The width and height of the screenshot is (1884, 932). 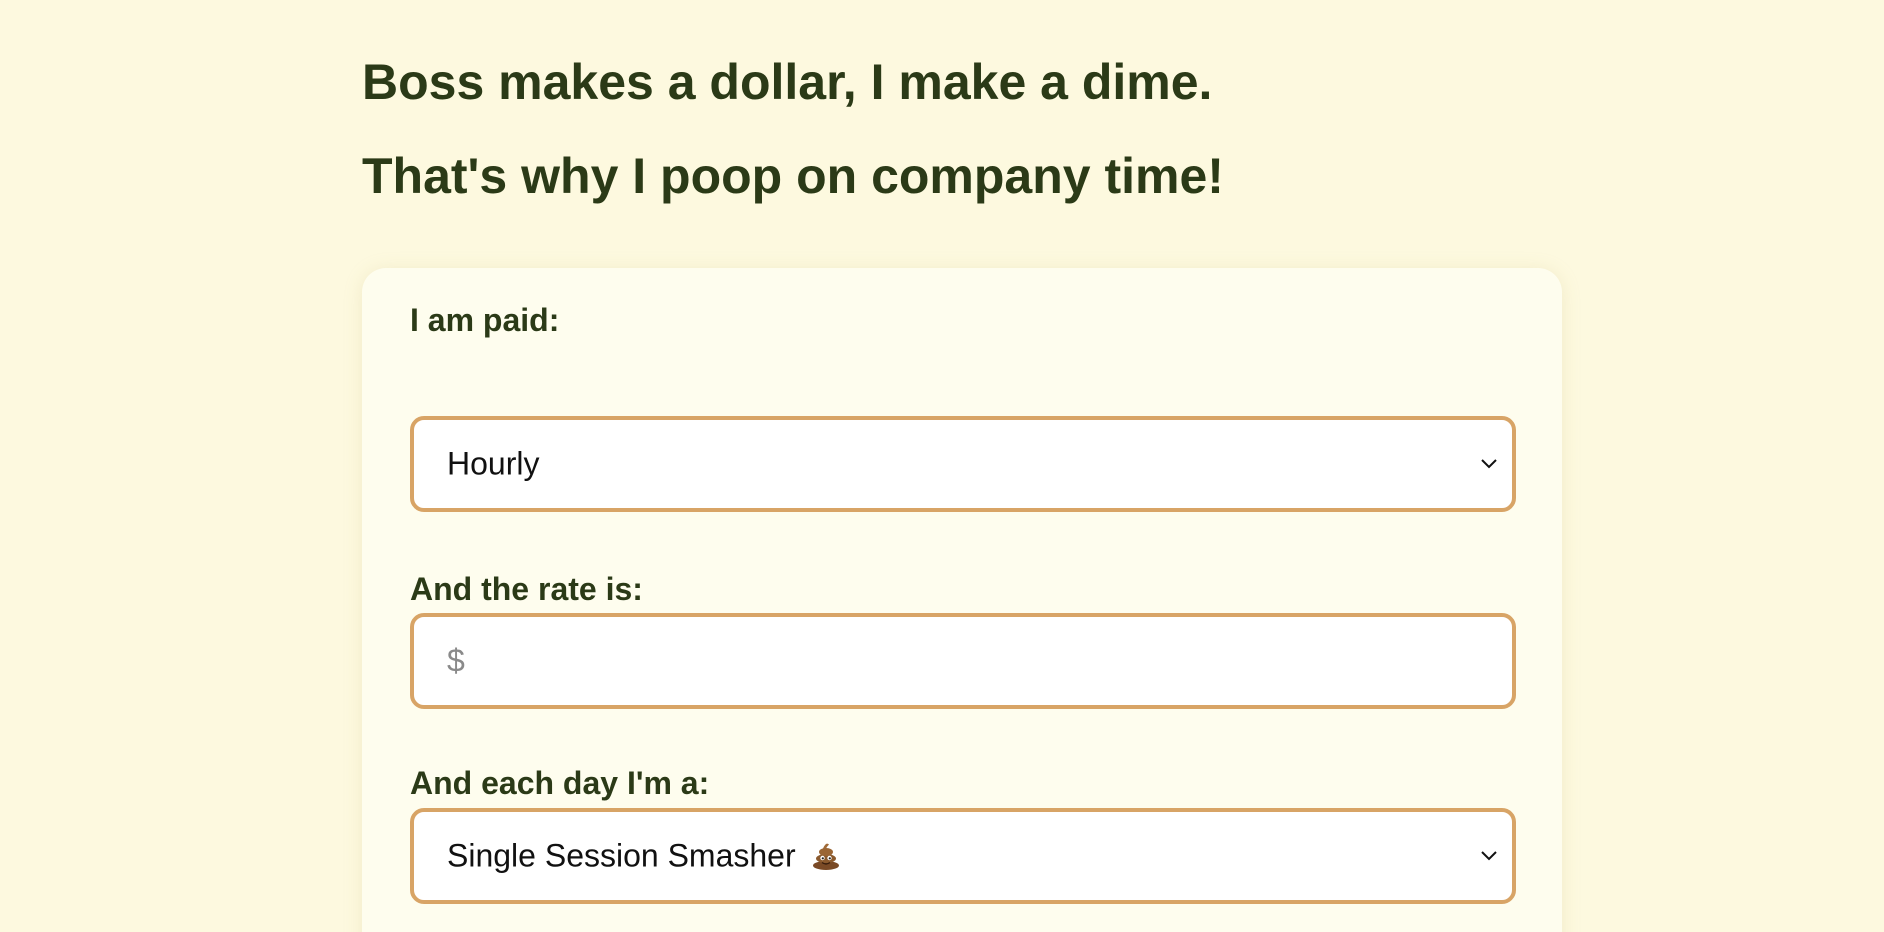 I want to click on poop-emoji-icon, so click(x=825, y=856).